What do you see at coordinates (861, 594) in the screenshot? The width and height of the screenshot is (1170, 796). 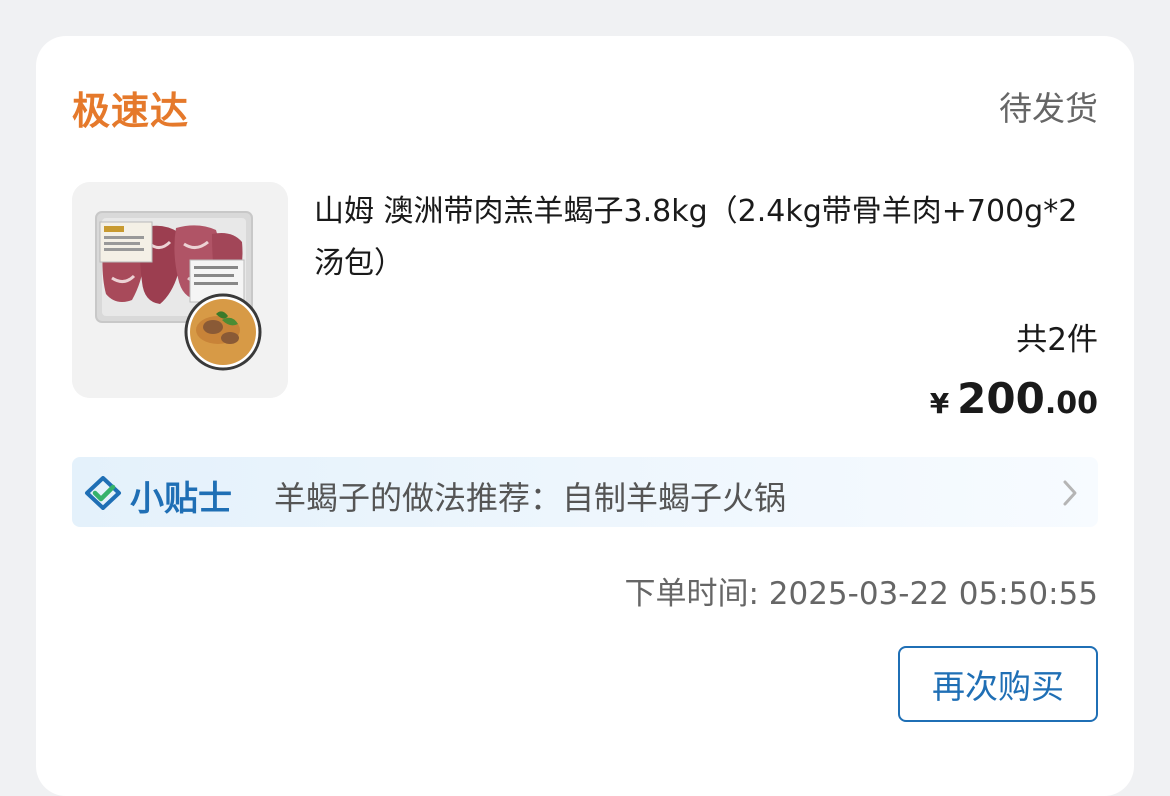 I see `order-time: 下单时间: 2025-03-22 05:50:55` at bounding box center [861, 594].